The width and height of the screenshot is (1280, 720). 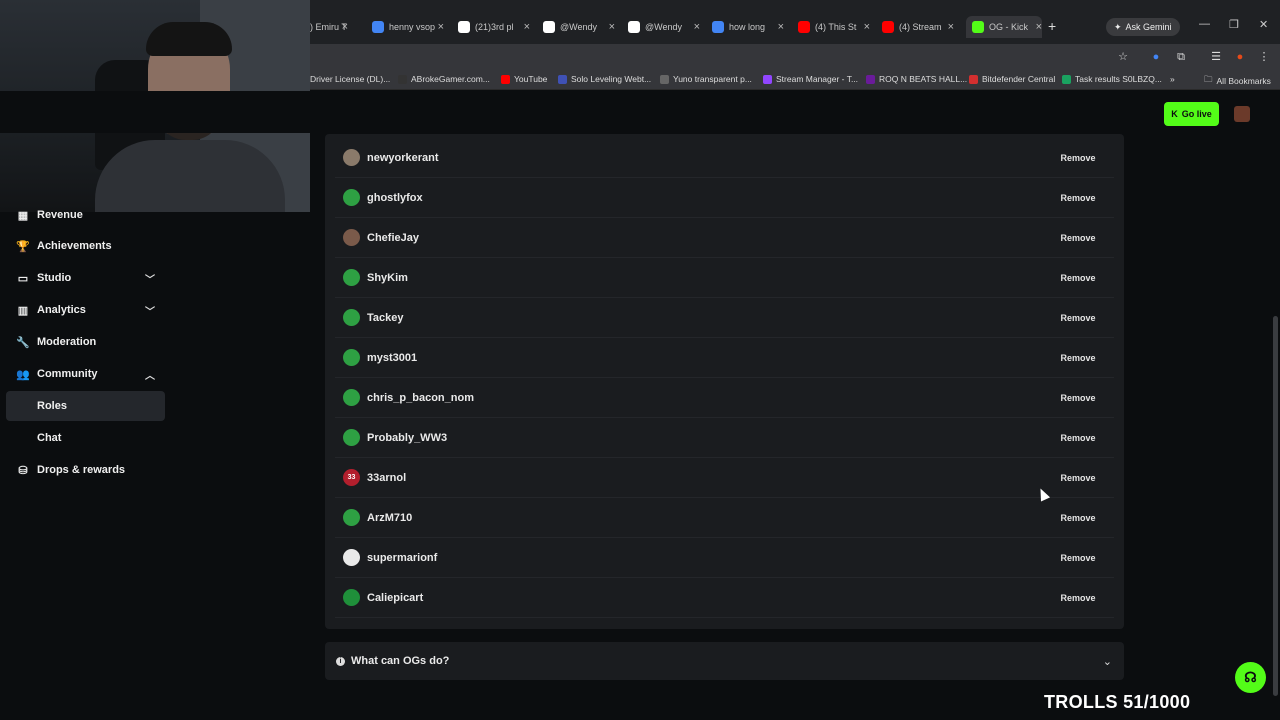 What do you see at coordinates (1204, 24) in the screenshot?
I see `minimize-icon: —` at bounding box center [1204, 24].